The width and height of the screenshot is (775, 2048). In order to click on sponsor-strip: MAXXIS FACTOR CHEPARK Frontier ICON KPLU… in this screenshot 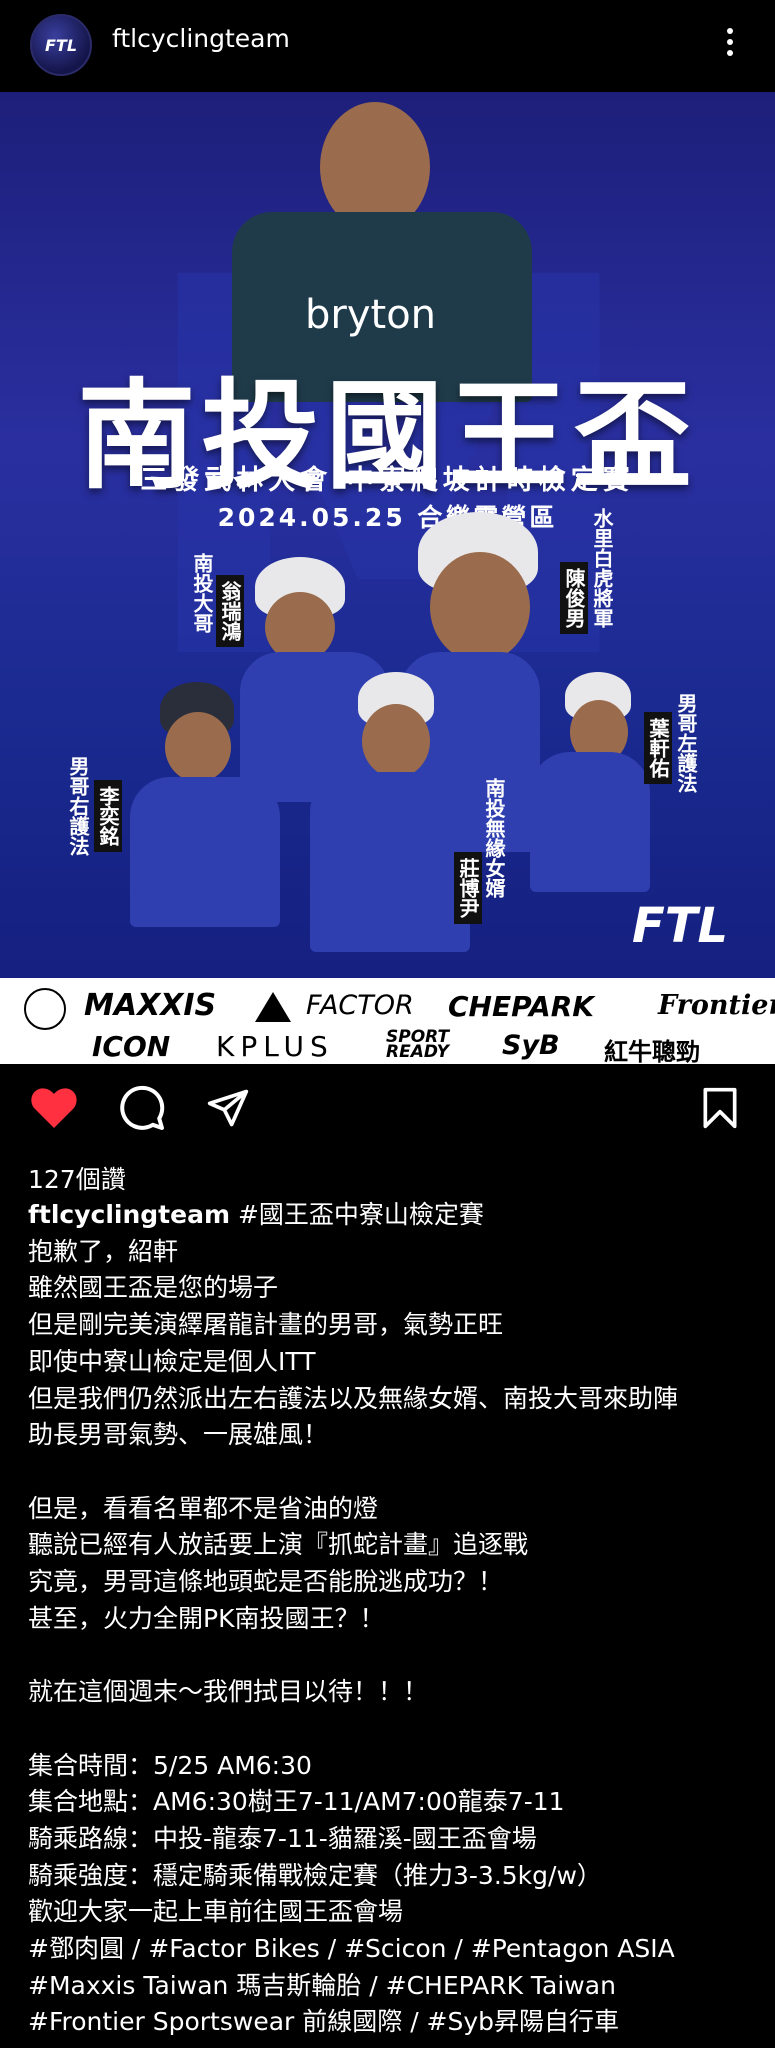, I will do `click(387, 1022)`.